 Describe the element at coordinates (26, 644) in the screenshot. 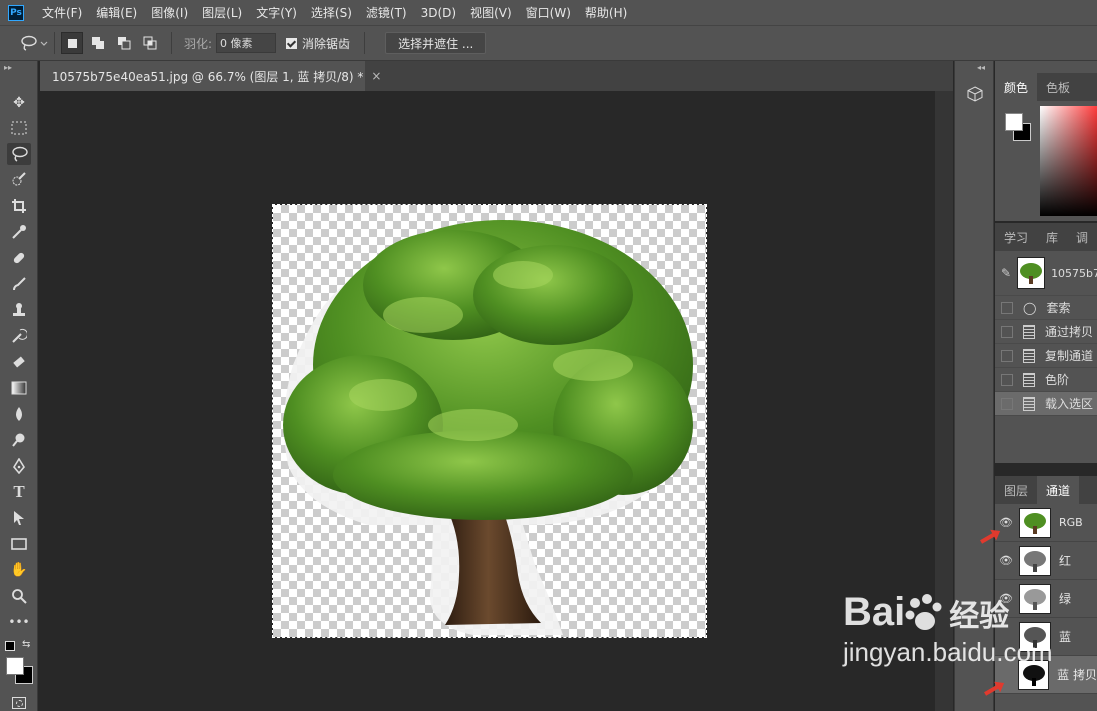

I see `swap-colors-icon: ⇆` at that location.